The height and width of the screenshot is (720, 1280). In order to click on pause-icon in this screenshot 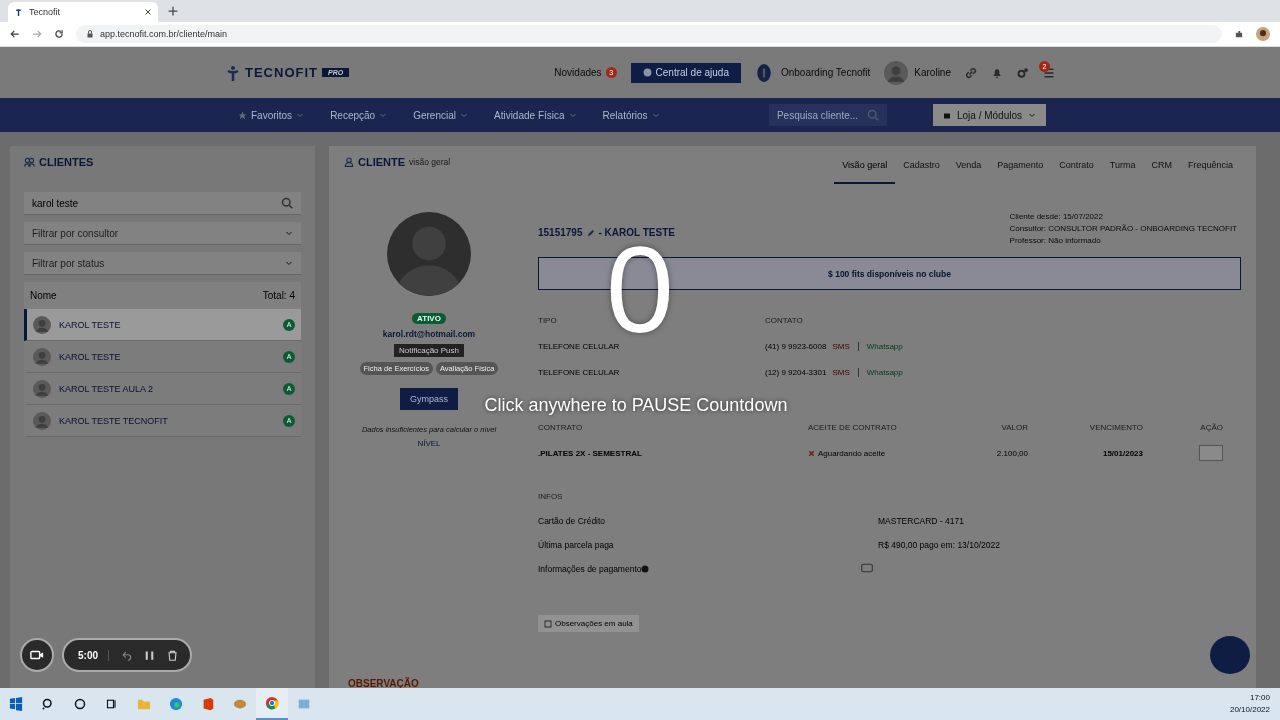, I will do `click(149, 655)`.